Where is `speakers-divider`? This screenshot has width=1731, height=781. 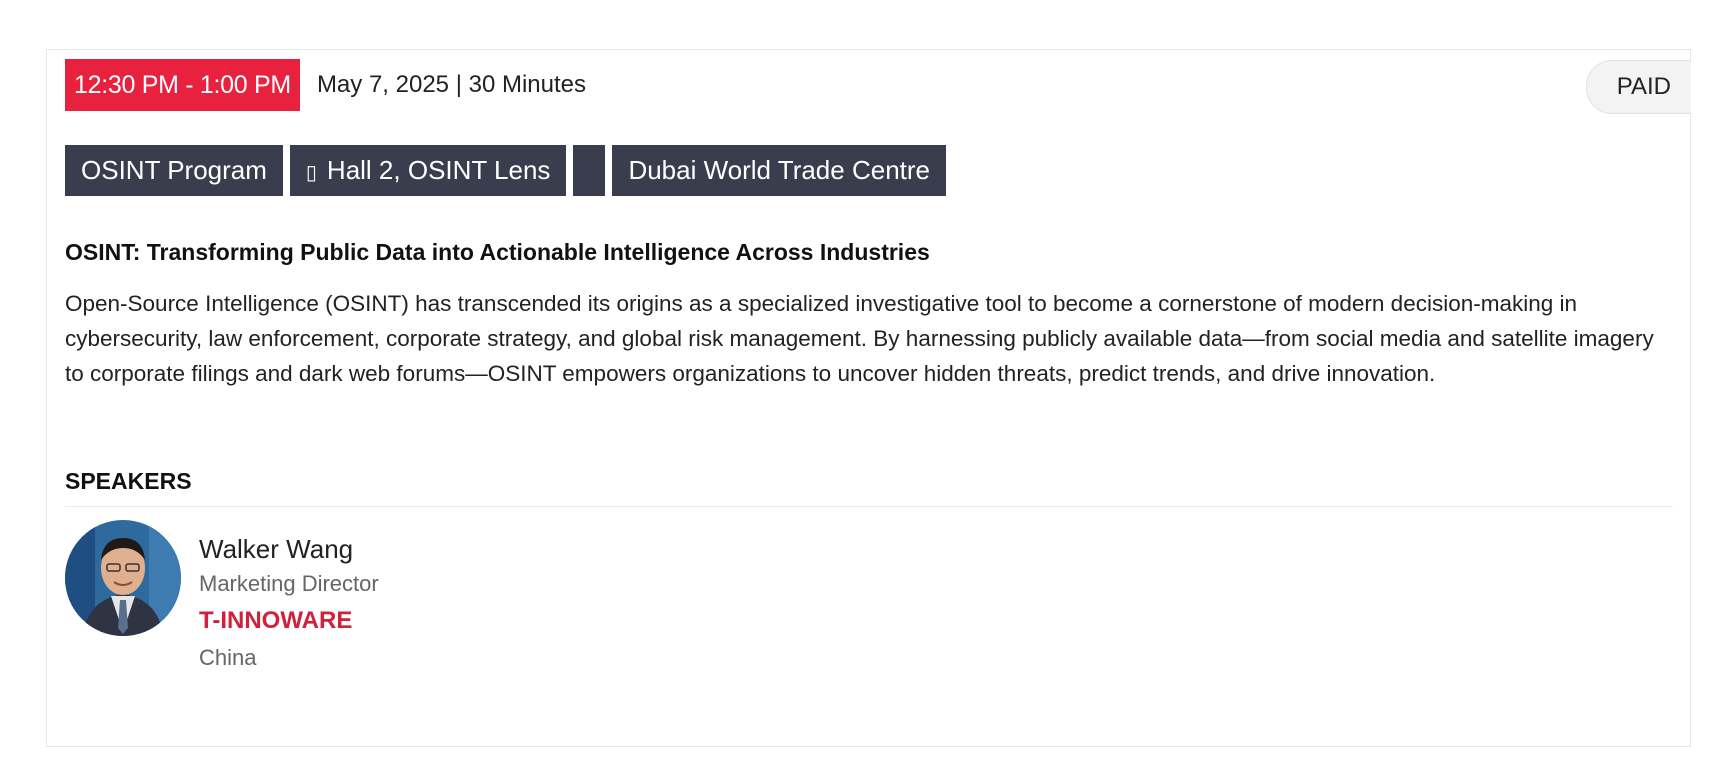 speakers-divider is located at coordinates (869, 506).